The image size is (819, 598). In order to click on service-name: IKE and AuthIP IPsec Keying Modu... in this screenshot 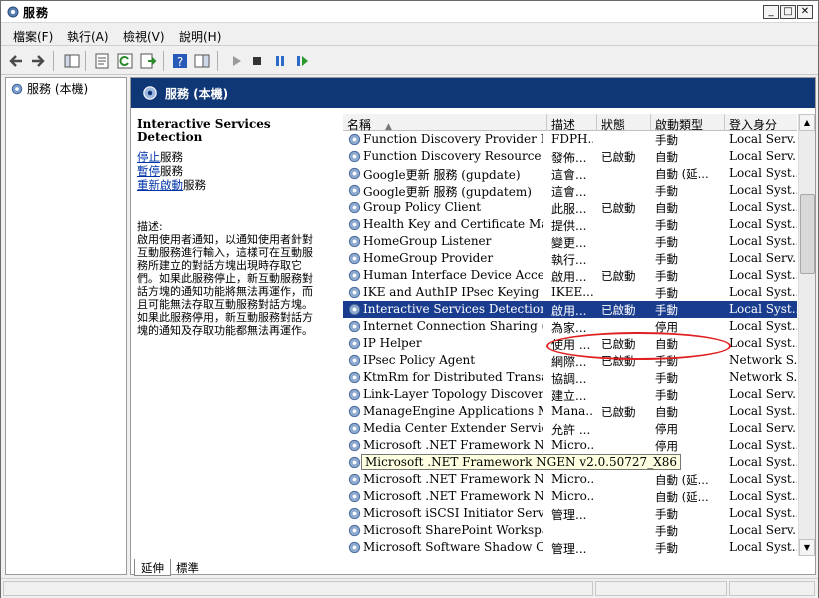, I will do `click(453, 292)`.